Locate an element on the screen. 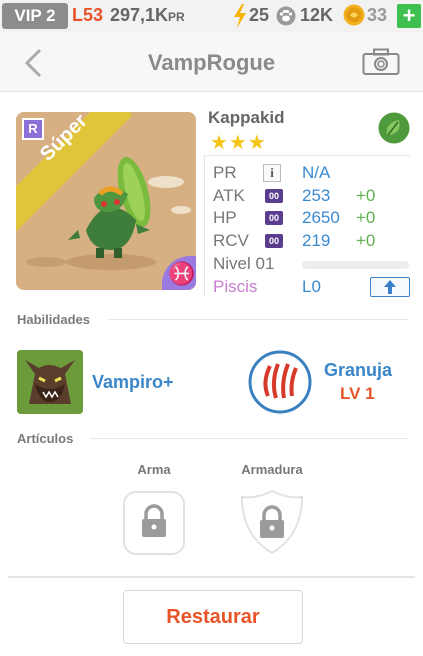 The width and height of the screenshot is (423, 656). stat-label: PR is located at coordinates (225, 172).